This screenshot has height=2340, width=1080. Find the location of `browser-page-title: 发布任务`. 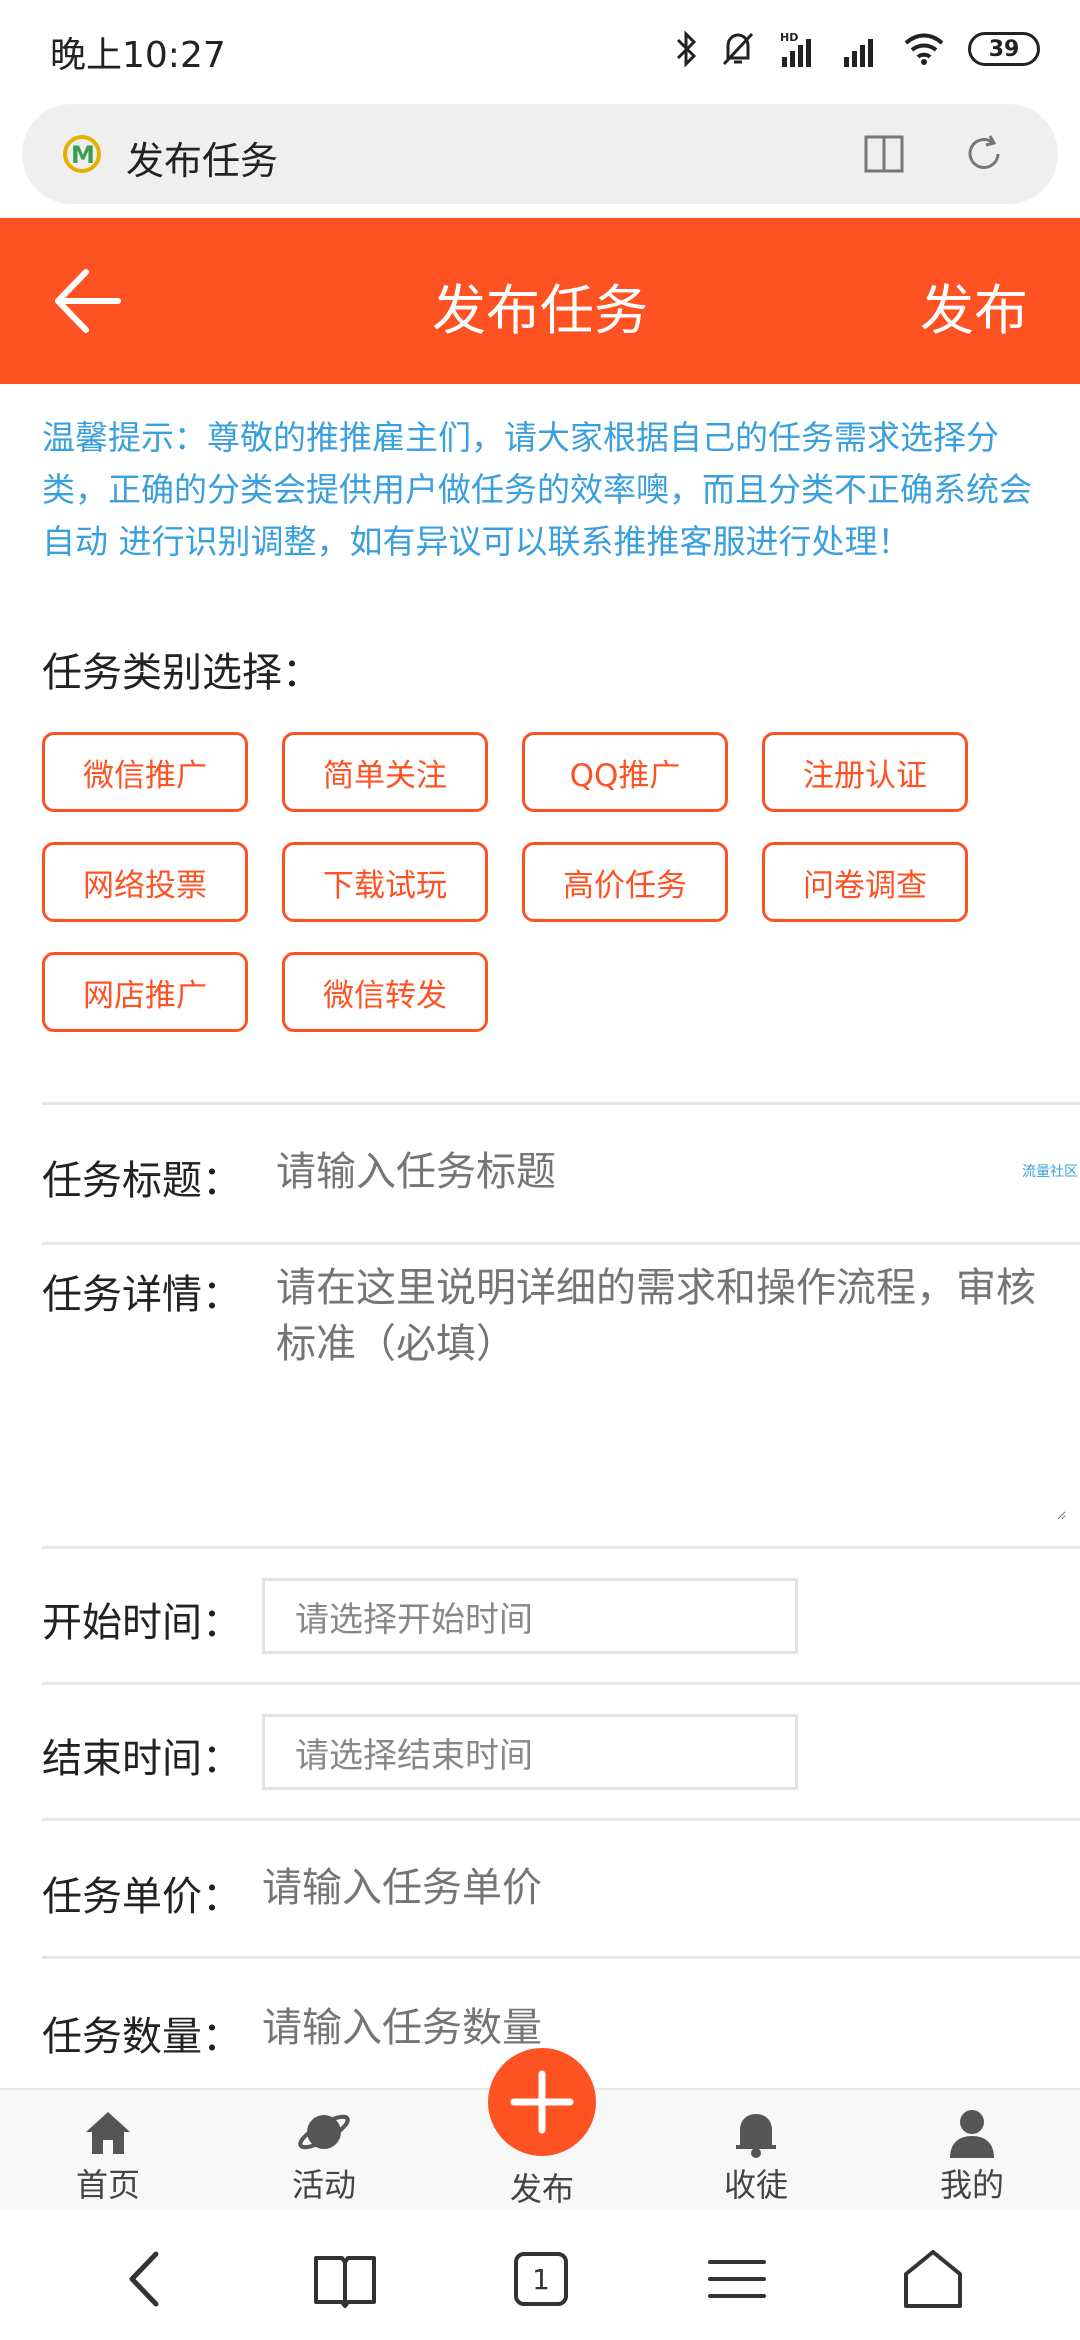

browser-page-title: 发布任务 is located at coordinates (202, 161).